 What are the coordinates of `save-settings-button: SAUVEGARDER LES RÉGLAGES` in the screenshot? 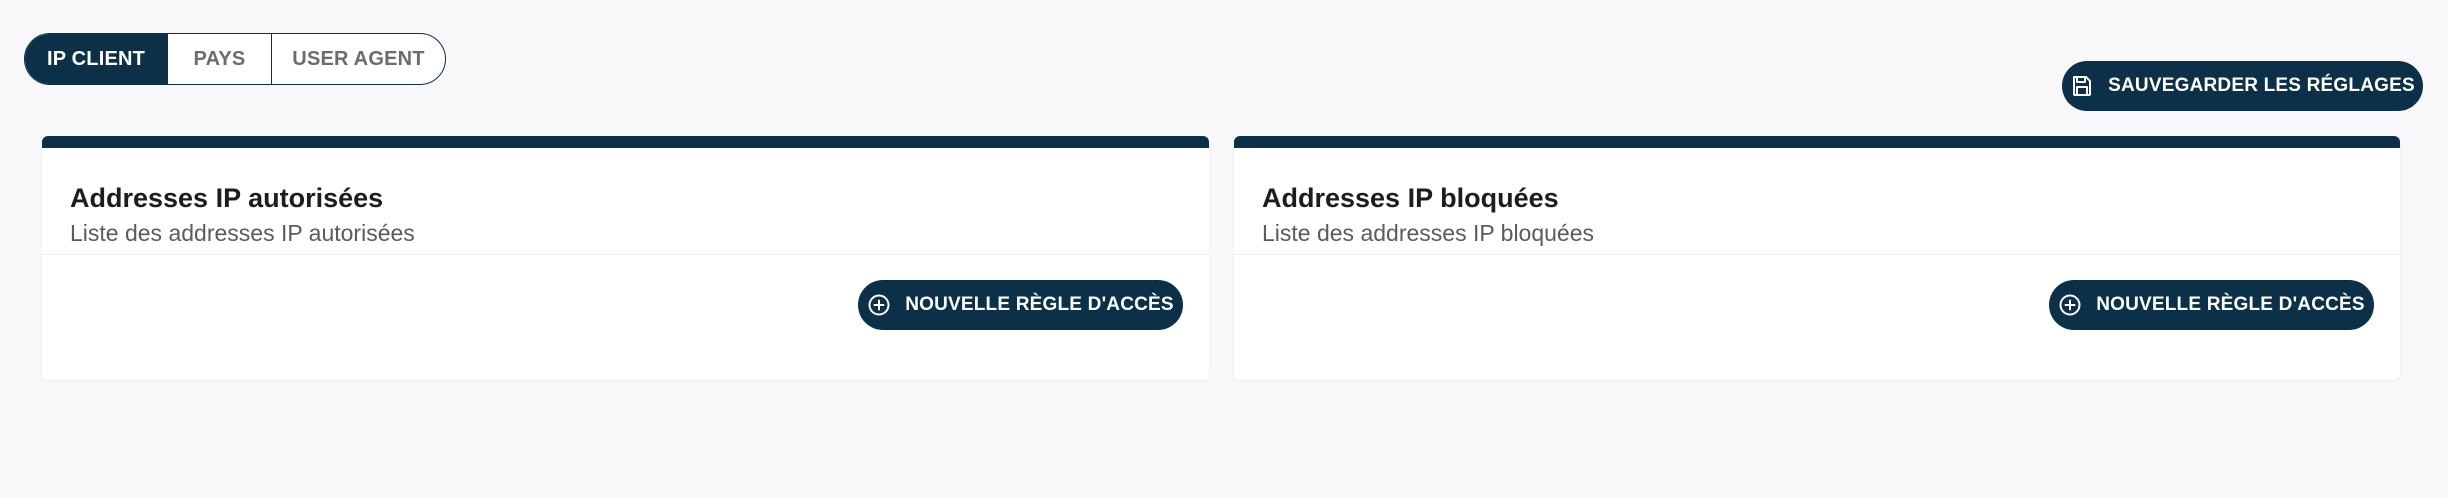 It's located at (2242, 86).